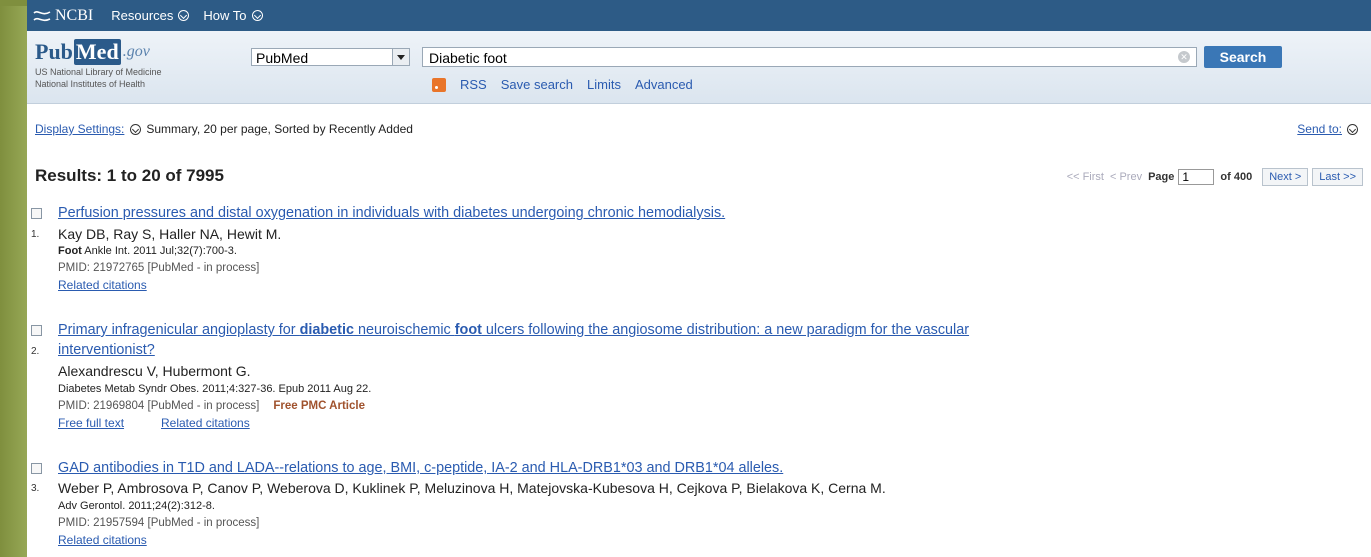 This screenshot has width=1371, height=557. I want to click on database-select: PubMed, so click(330, 57).